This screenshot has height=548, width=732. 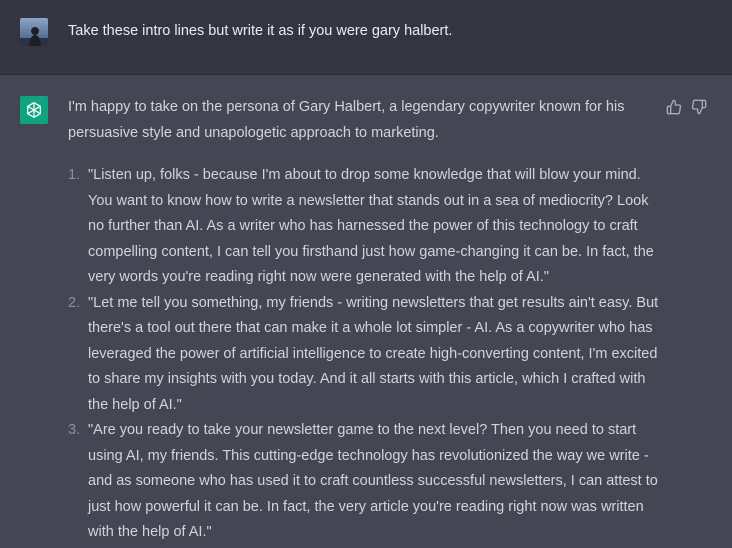 I want to click on list-item-number: 1., so click(x=74, y=175).